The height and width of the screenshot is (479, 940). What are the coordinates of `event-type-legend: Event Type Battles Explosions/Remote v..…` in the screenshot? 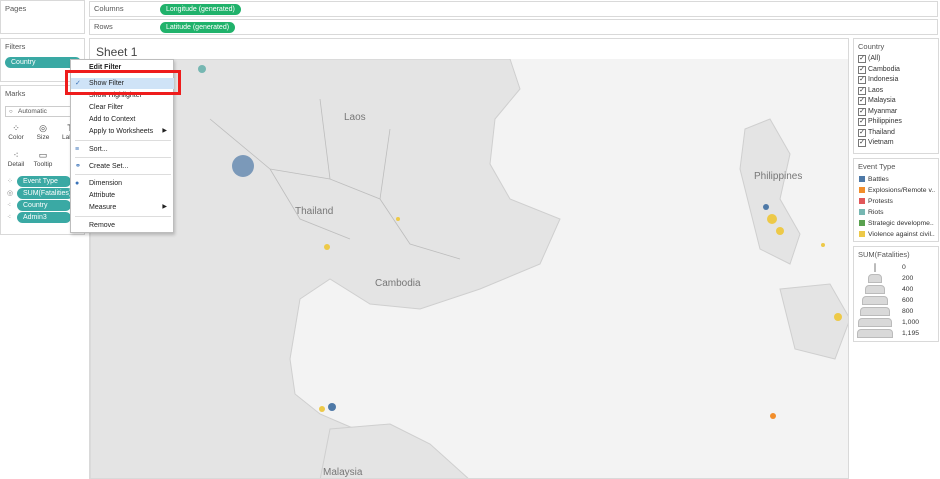 It's located at (896, 200).